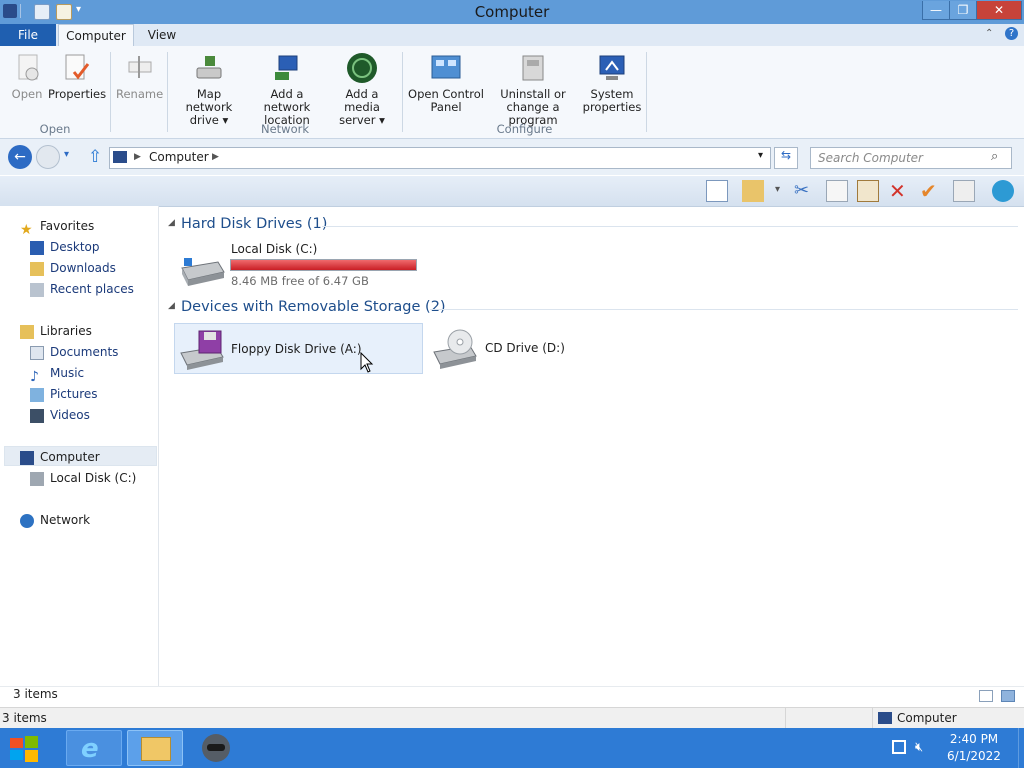 Image resolution: width=1024 pixels, height=768 pixels. I want to click on nav-computer: Computer, so click(60, 457).